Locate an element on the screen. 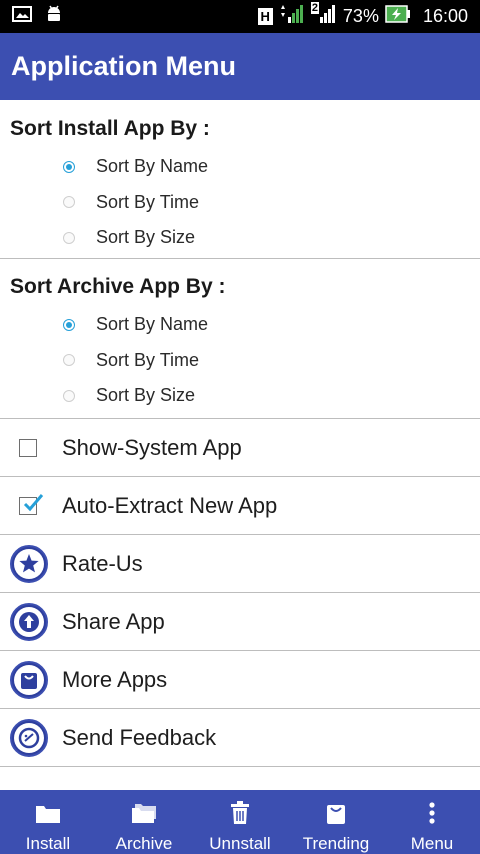 This screenshot has height=854, width=480. show-system-app-label: Show-System App is located at coordinates (152, 447).